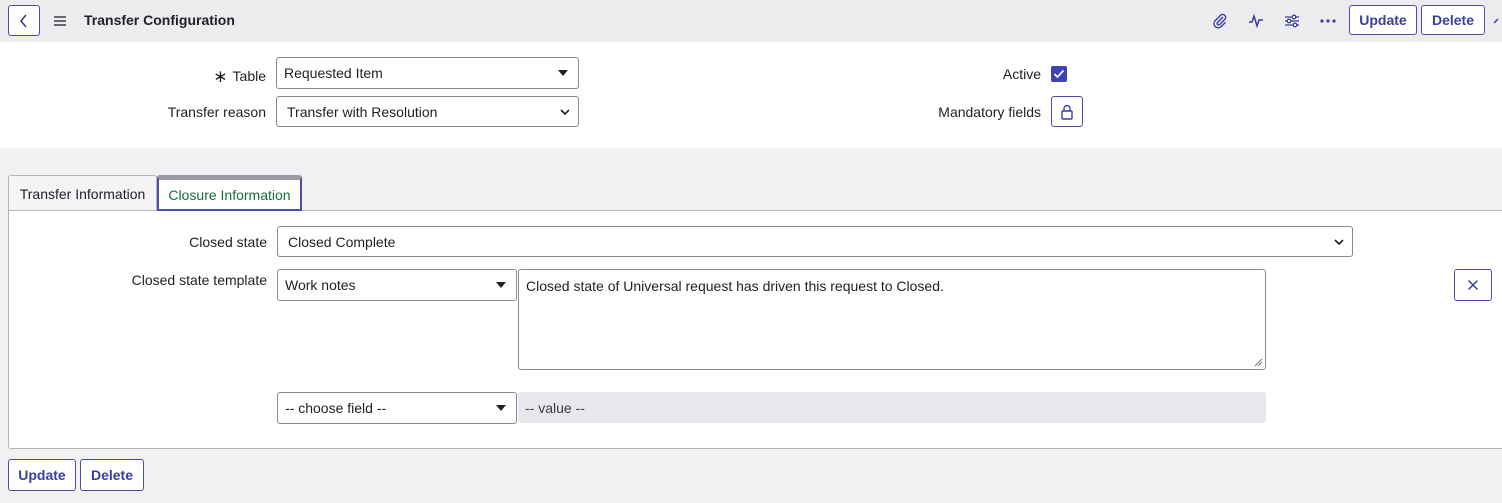 This screenshot has height=503, width=1502. Describe the element at coordinates (220, 76) in the screenshot. I see `mandatory-asterisk-icon: ∗` at that location.